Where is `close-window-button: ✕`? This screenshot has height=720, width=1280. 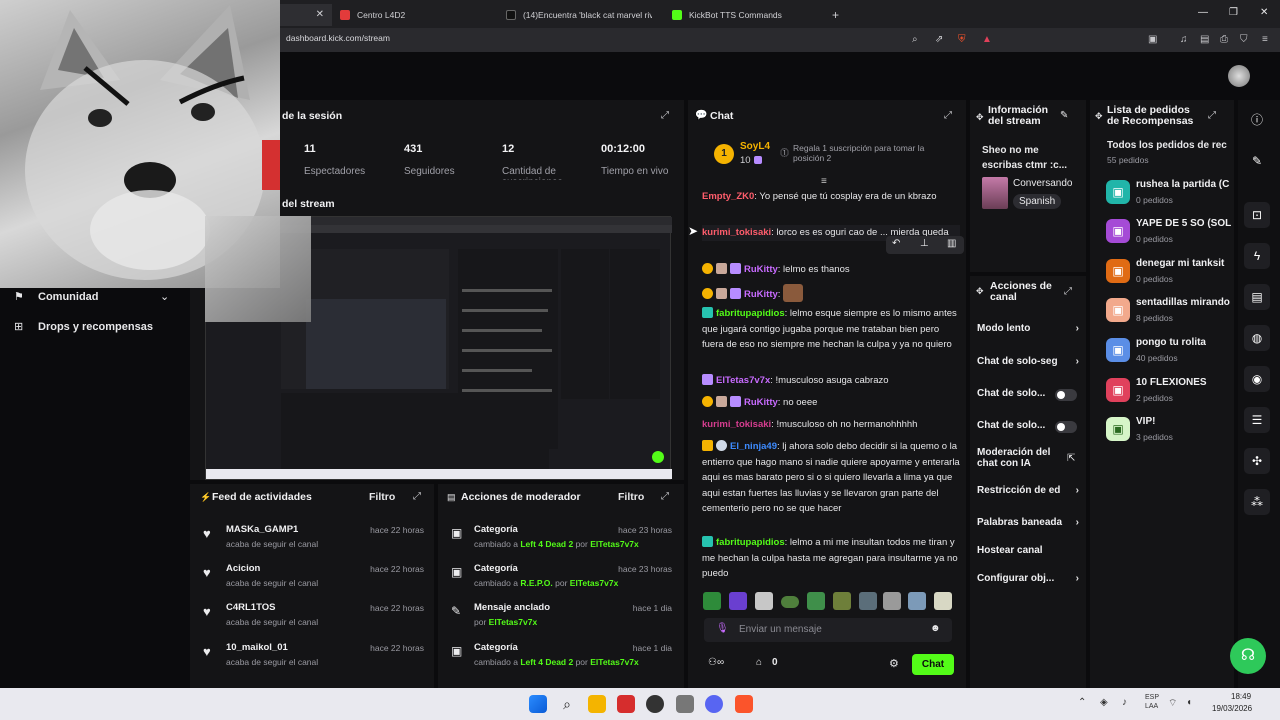 close-window-button: ✕ is located at coordinates (1264, 12).